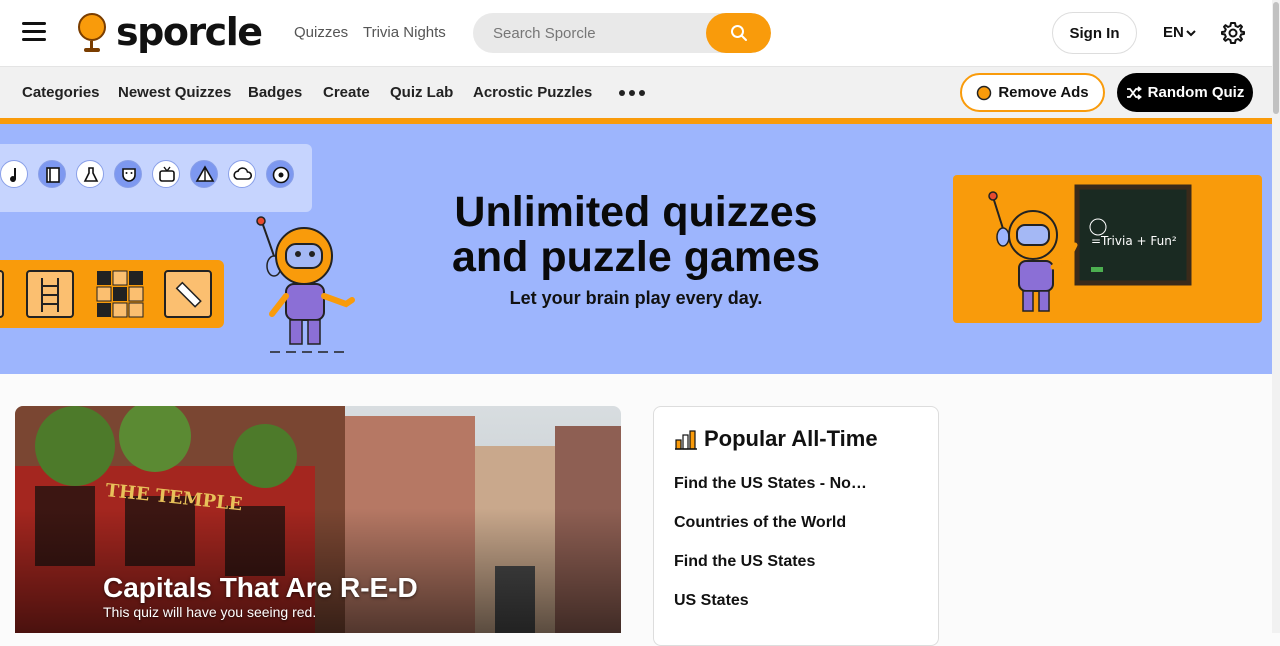 The image size is (1280, 646). Describe the element at coordinates (280, 174) in the screenshot. I see `soccer-ball-icon` at that location.